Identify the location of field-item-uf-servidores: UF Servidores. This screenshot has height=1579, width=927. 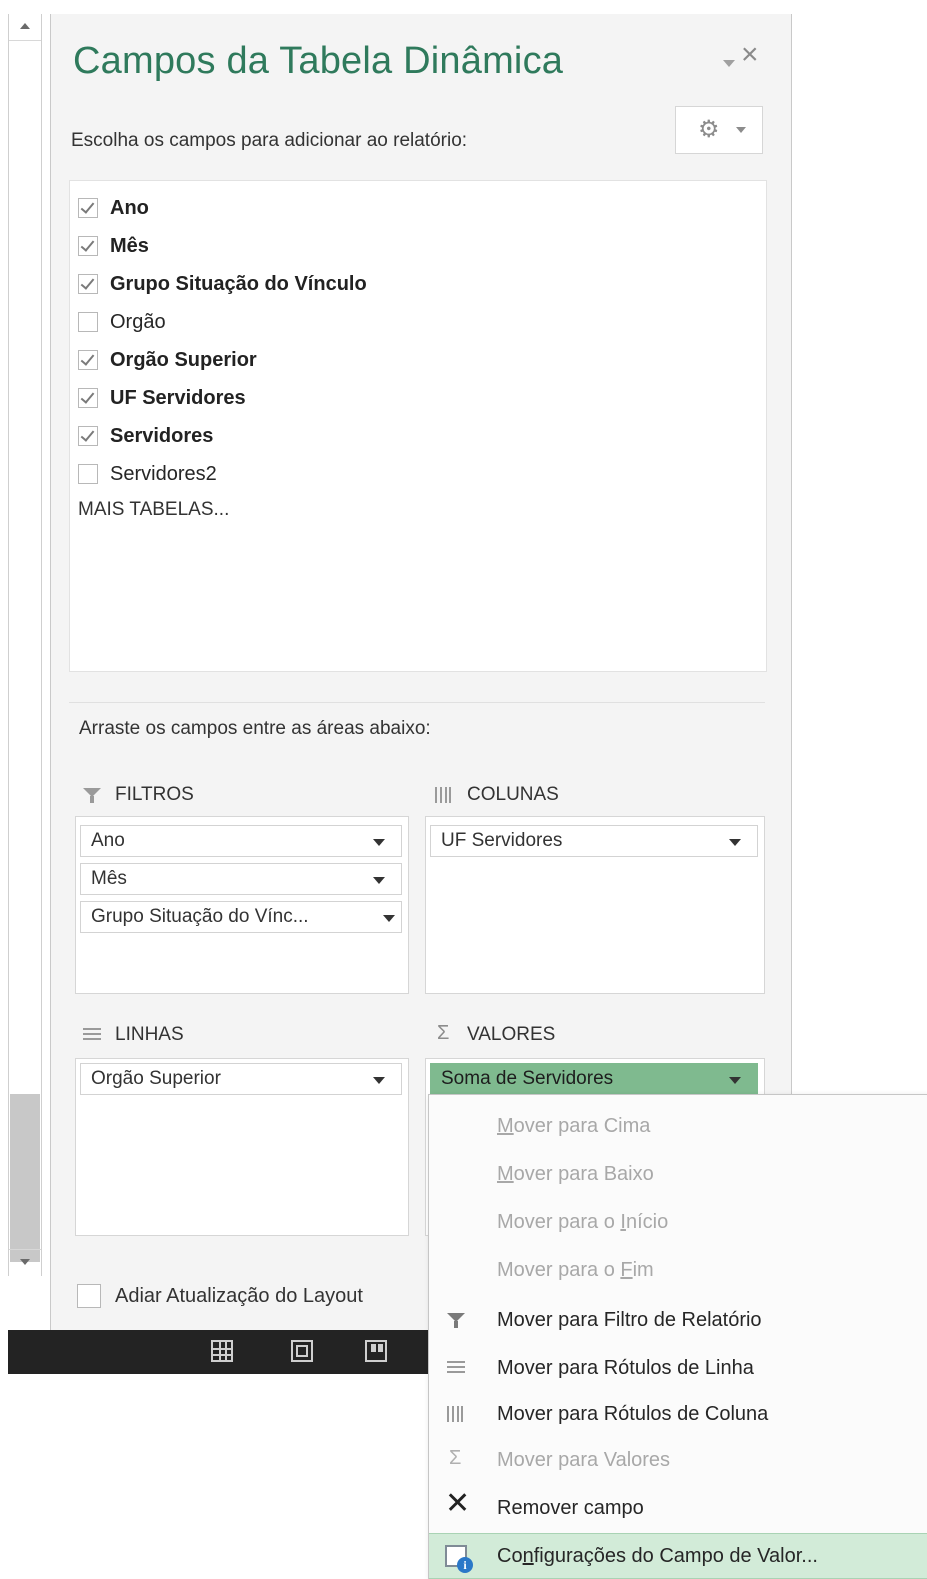
(162, 398).